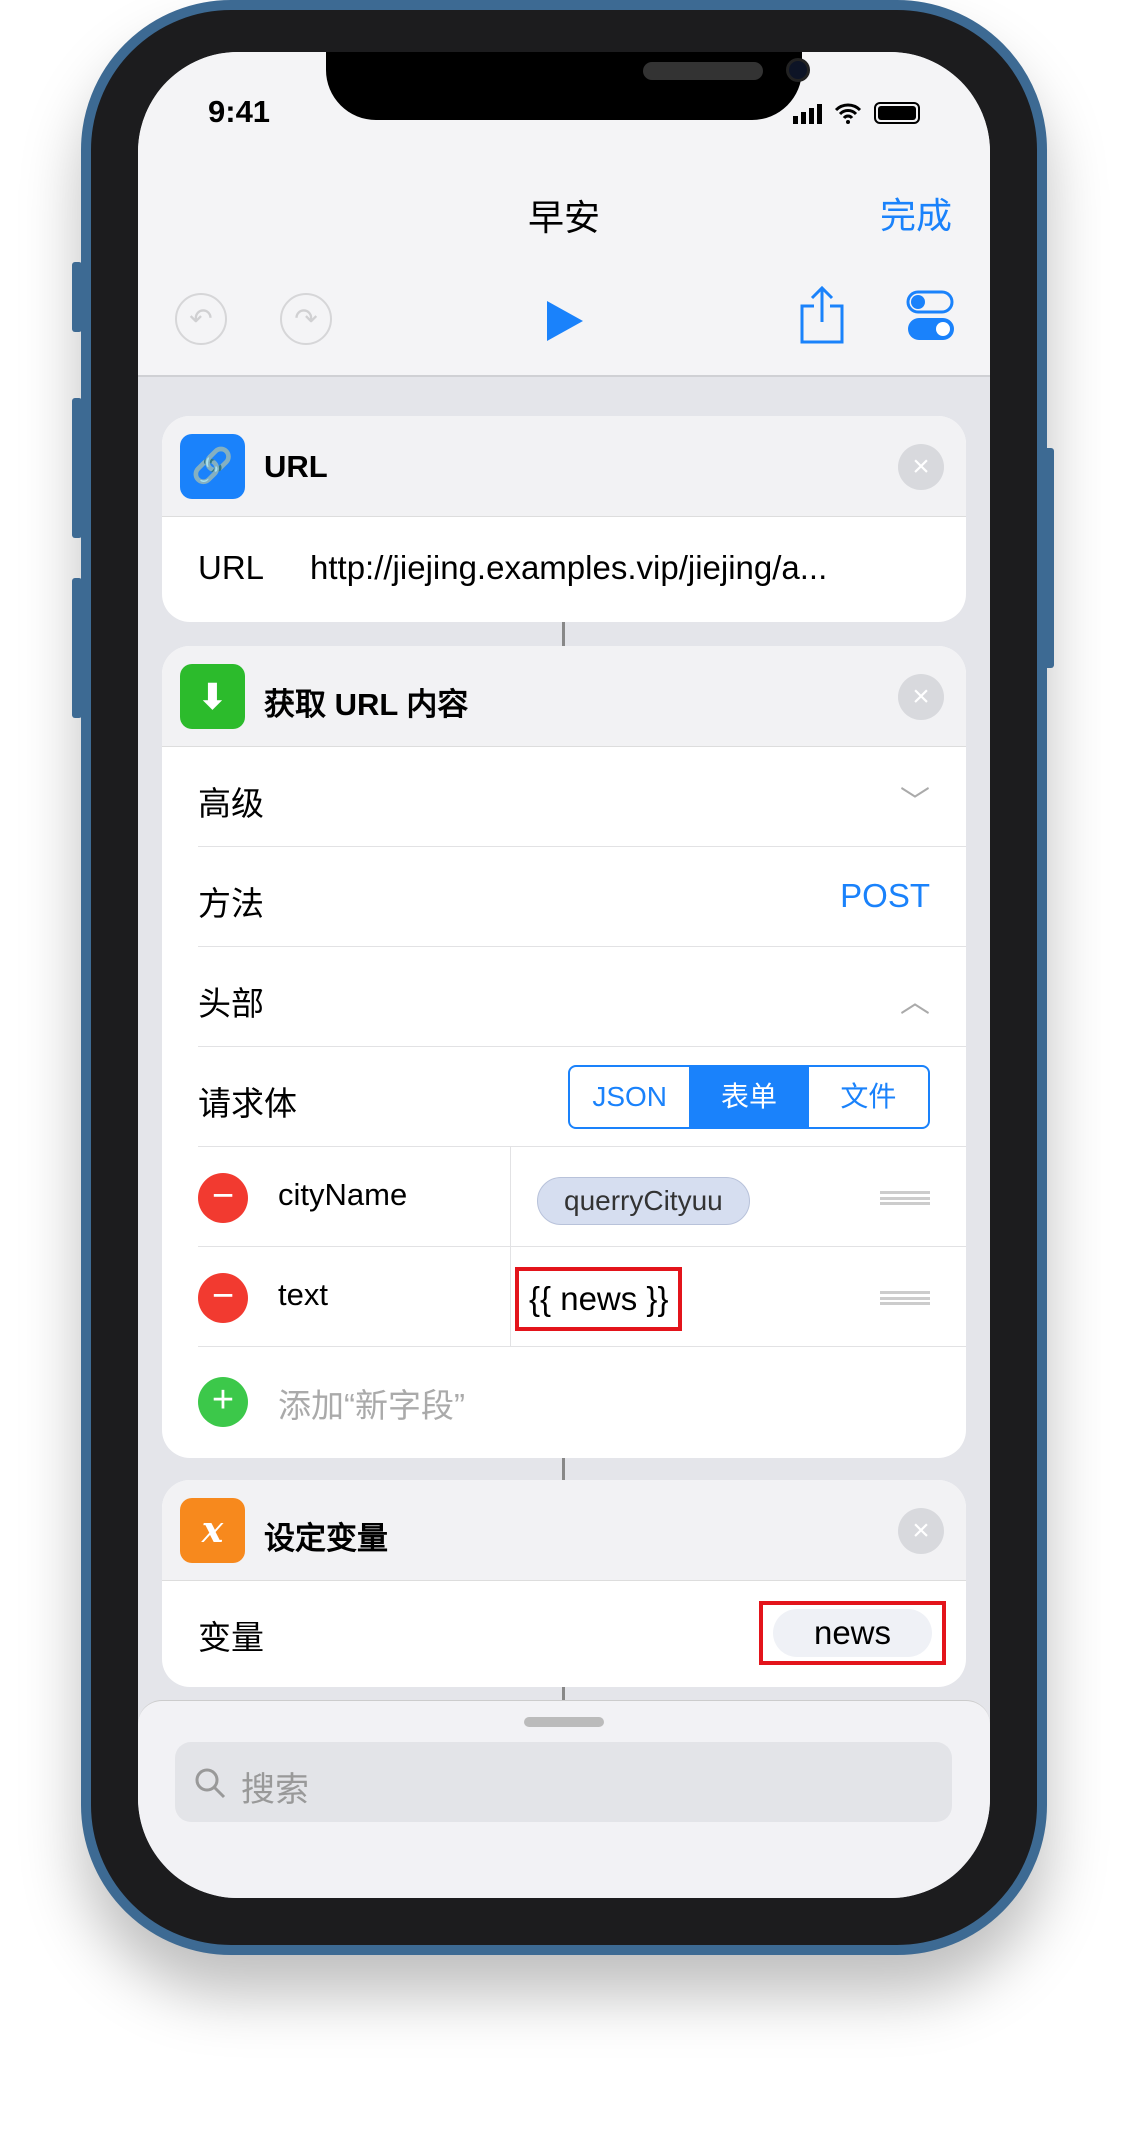 The image size is (1135, 2130). What do you see at coordinates (231, 803) in the screenshot?
I see `advanced-label: 高级` at bounding box center [231, 803].